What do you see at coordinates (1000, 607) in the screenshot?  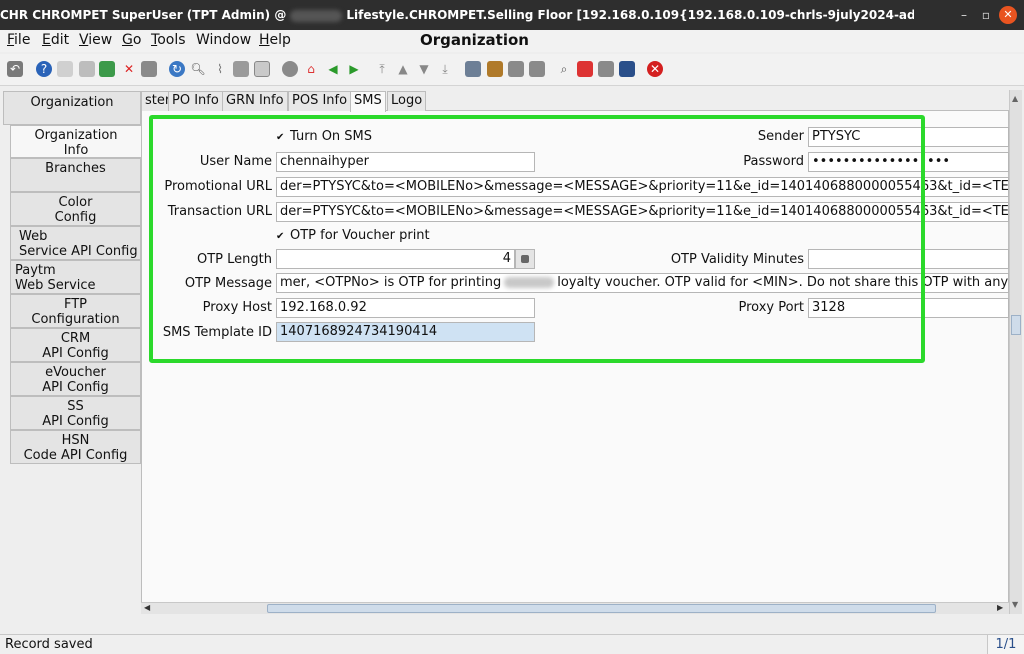 I see `scroll-right-icon: ▶` at bounding box center [1000, 607].